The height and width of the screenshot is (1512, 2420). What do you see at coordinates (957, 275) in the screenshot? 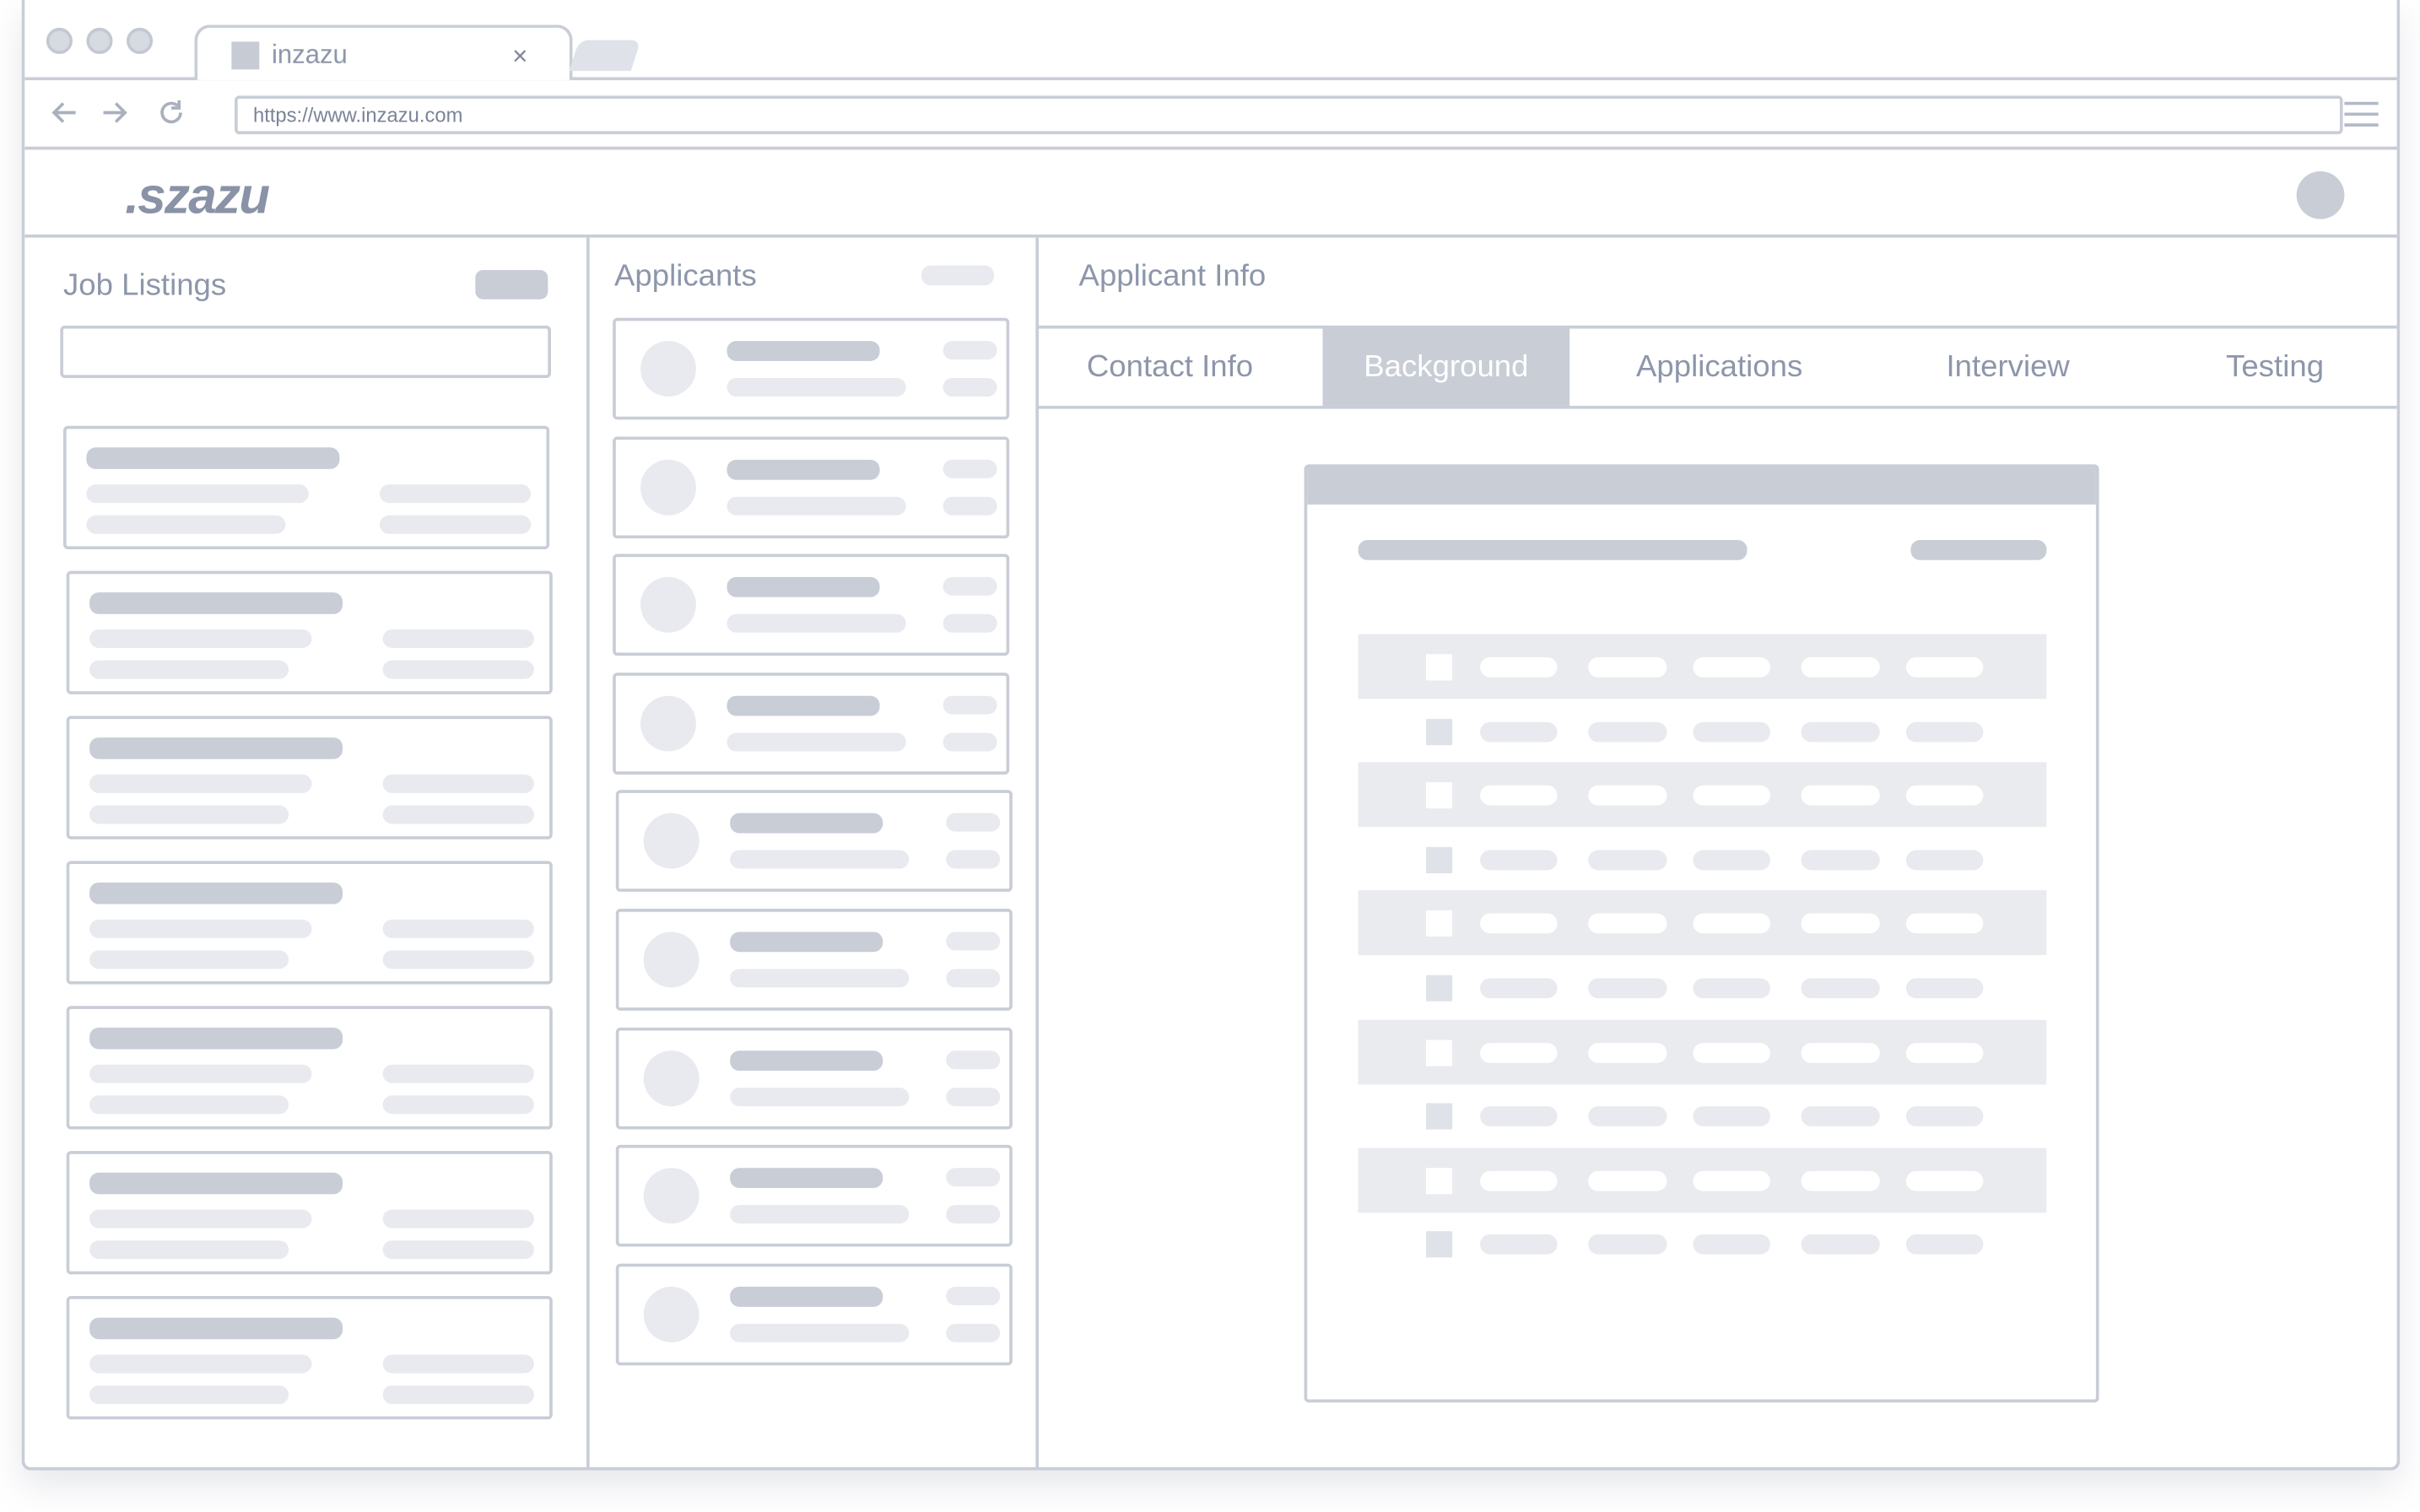
I see `applicants-filter-button` at bounding box center [957, 275].